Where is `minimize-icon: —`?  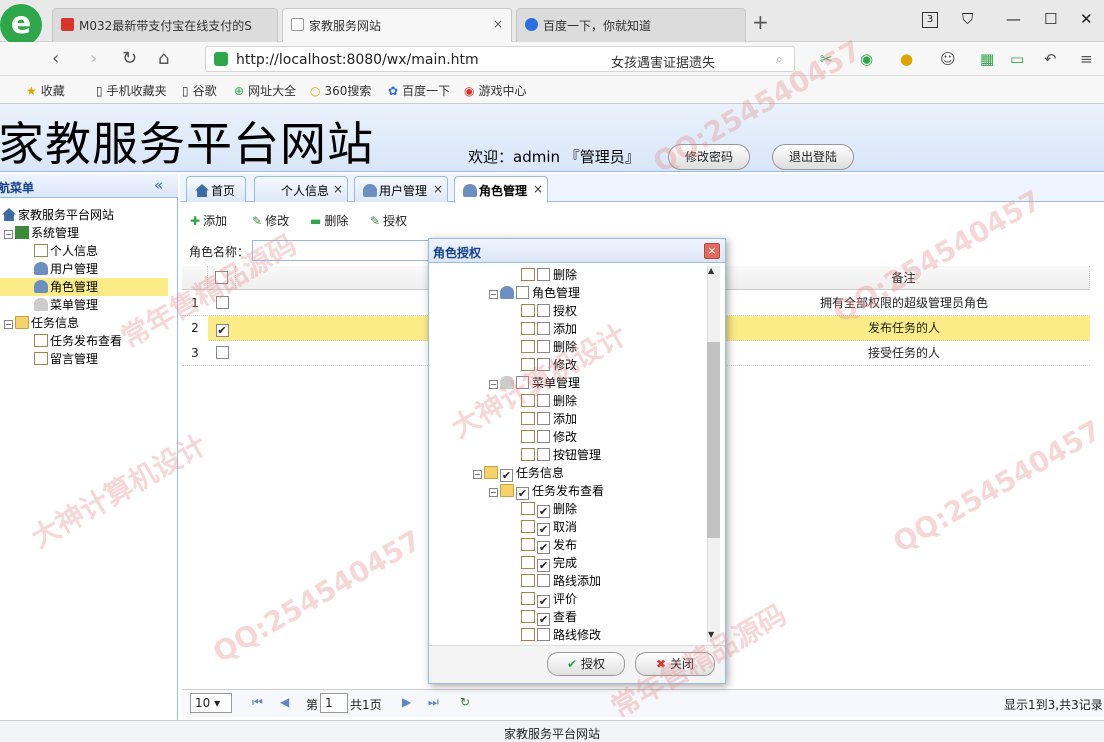 minimize-icon: — is located at coordinates (1013, 19).